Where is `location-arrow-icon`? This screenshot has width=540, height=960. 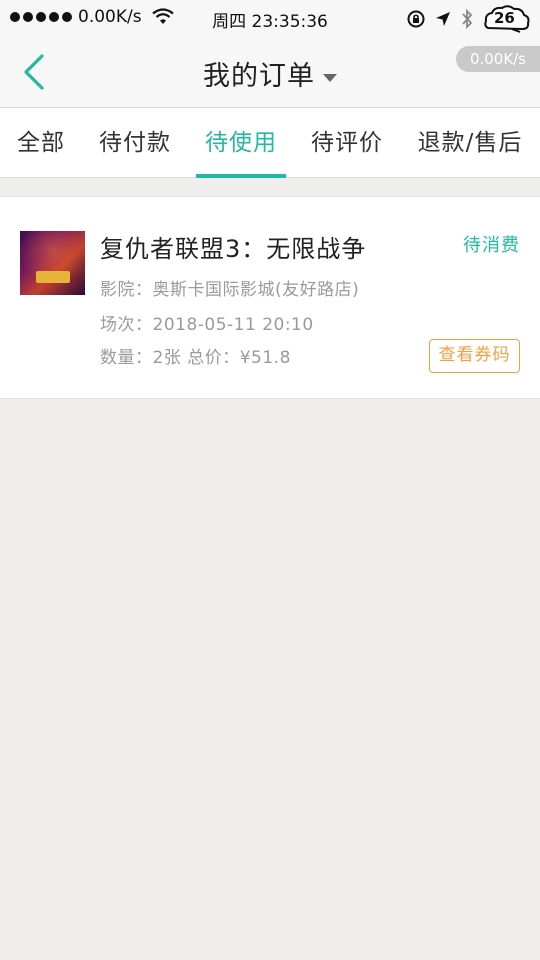 location-arrow-icon is located at coordinates (443, 19).